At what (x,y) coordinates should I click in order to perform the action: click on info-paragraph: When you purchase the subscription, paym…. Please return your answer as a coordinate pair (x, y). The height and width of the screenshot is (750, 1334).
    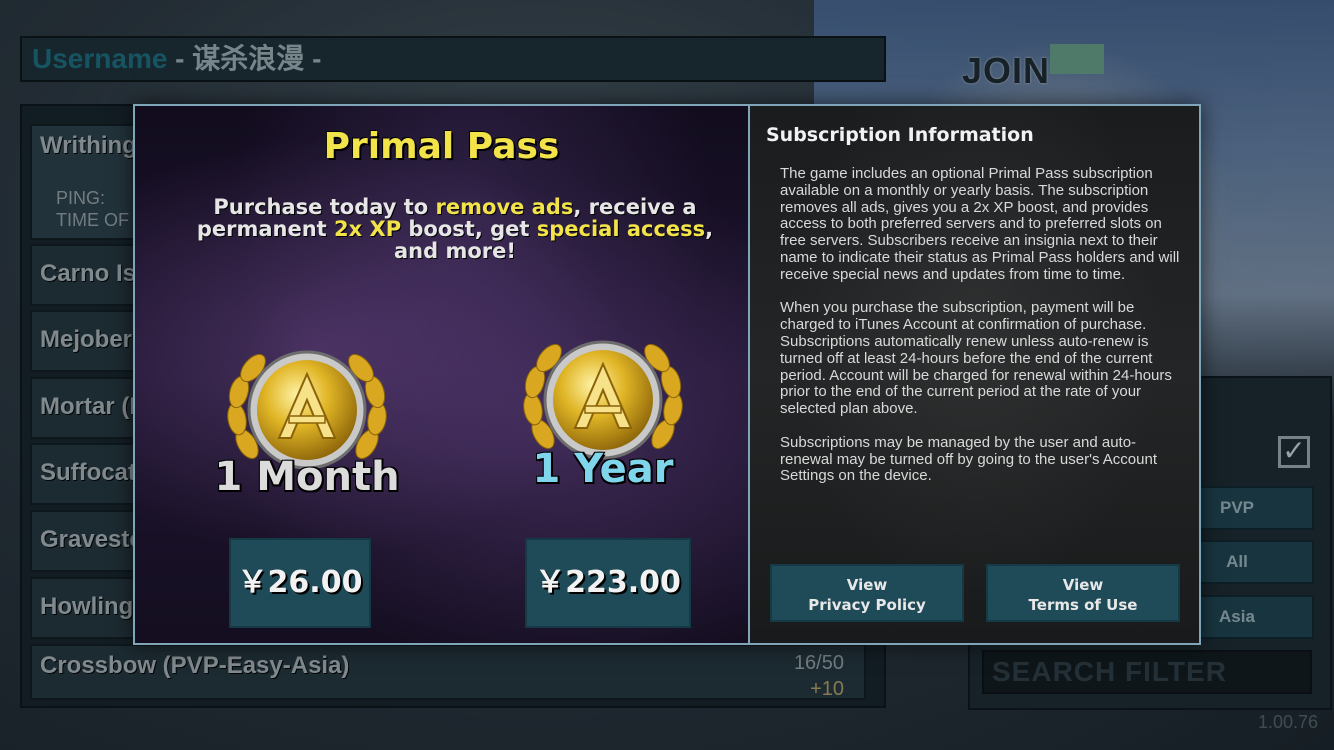
    Looking at the image, I should click on (976, 358).